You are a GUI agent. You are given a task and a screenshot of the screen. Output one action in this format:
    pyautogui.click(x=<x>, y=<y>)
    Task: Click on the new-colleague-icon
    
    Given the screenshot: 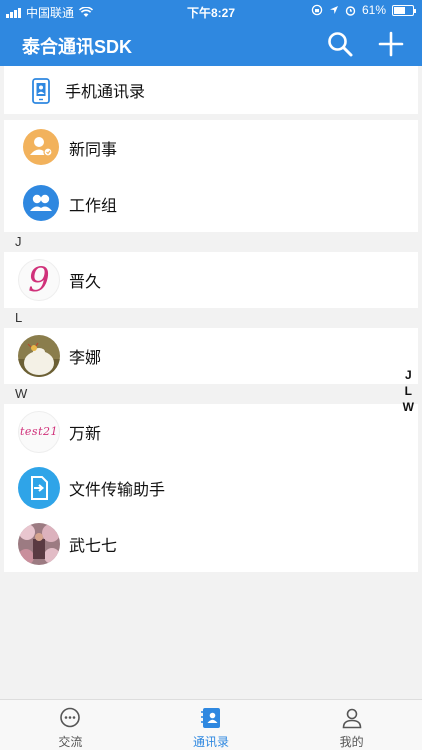 What is the action you would take?
    pyautogui.click(x=41, y=147)
    